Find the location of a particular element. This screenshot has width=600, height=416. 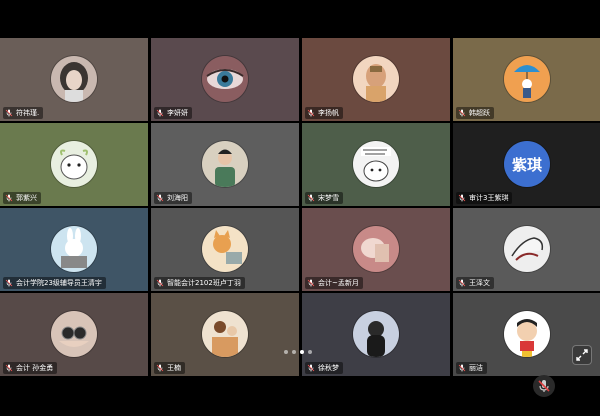

participant-tile: 韩超跃 is located at coordinates (526, 79).